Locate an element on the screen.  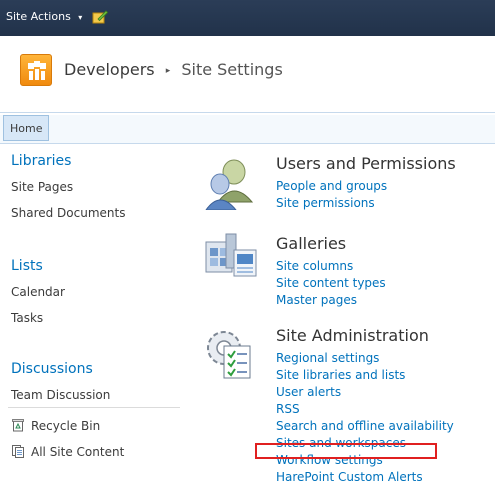
link-rss: RSS is located at coordinates (365, 409).